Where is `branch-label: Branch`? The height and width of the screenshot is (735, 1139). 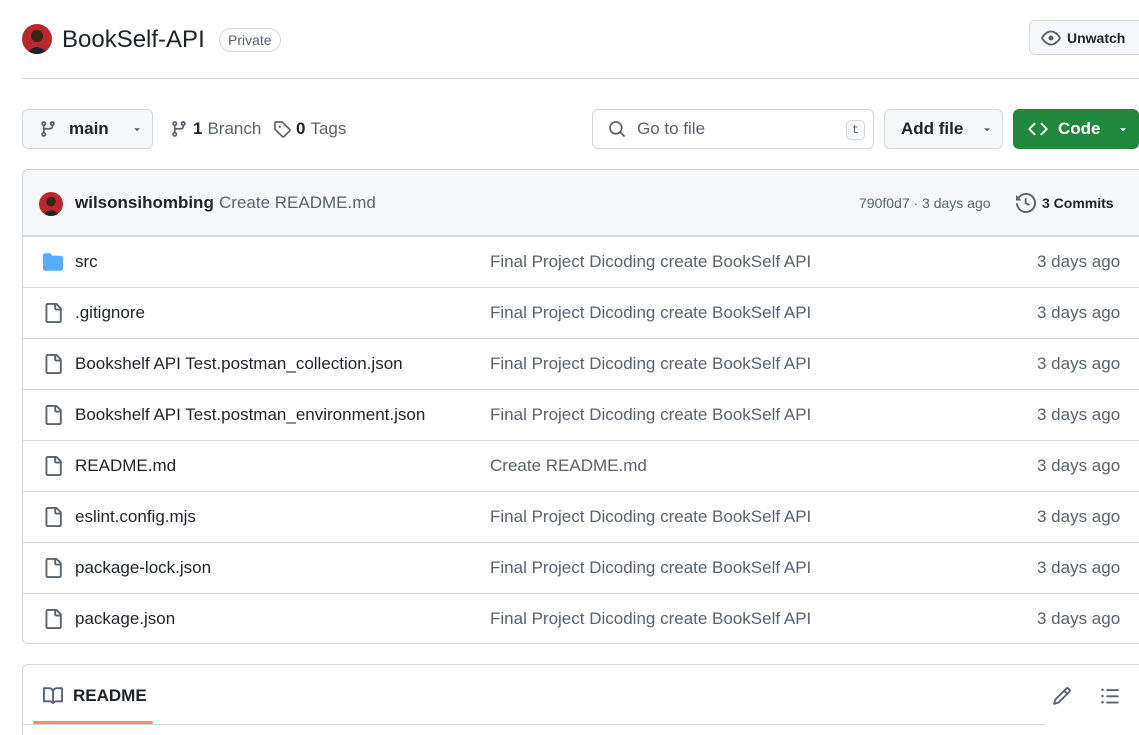 branch-label: Branch is located at coordinates (234, 128).